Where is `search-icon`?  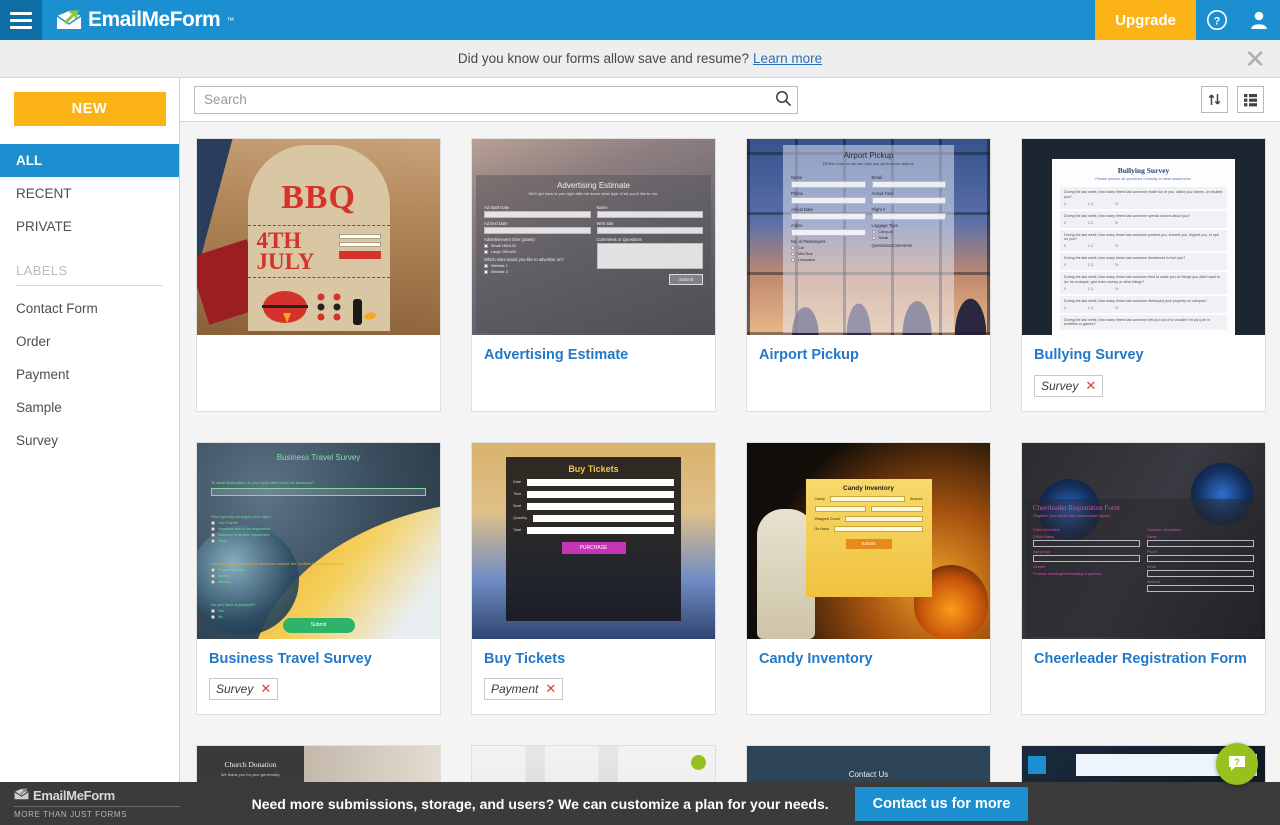 search-icon is located at coordinates (783, 101).